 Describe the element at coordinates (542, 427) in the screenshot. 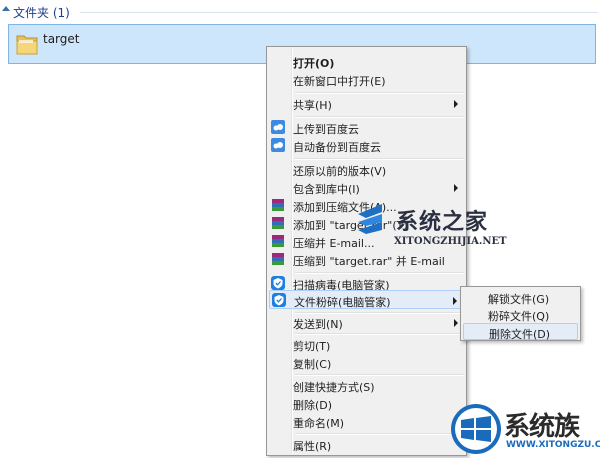

I see `watermark-title: 系统族` at that location.